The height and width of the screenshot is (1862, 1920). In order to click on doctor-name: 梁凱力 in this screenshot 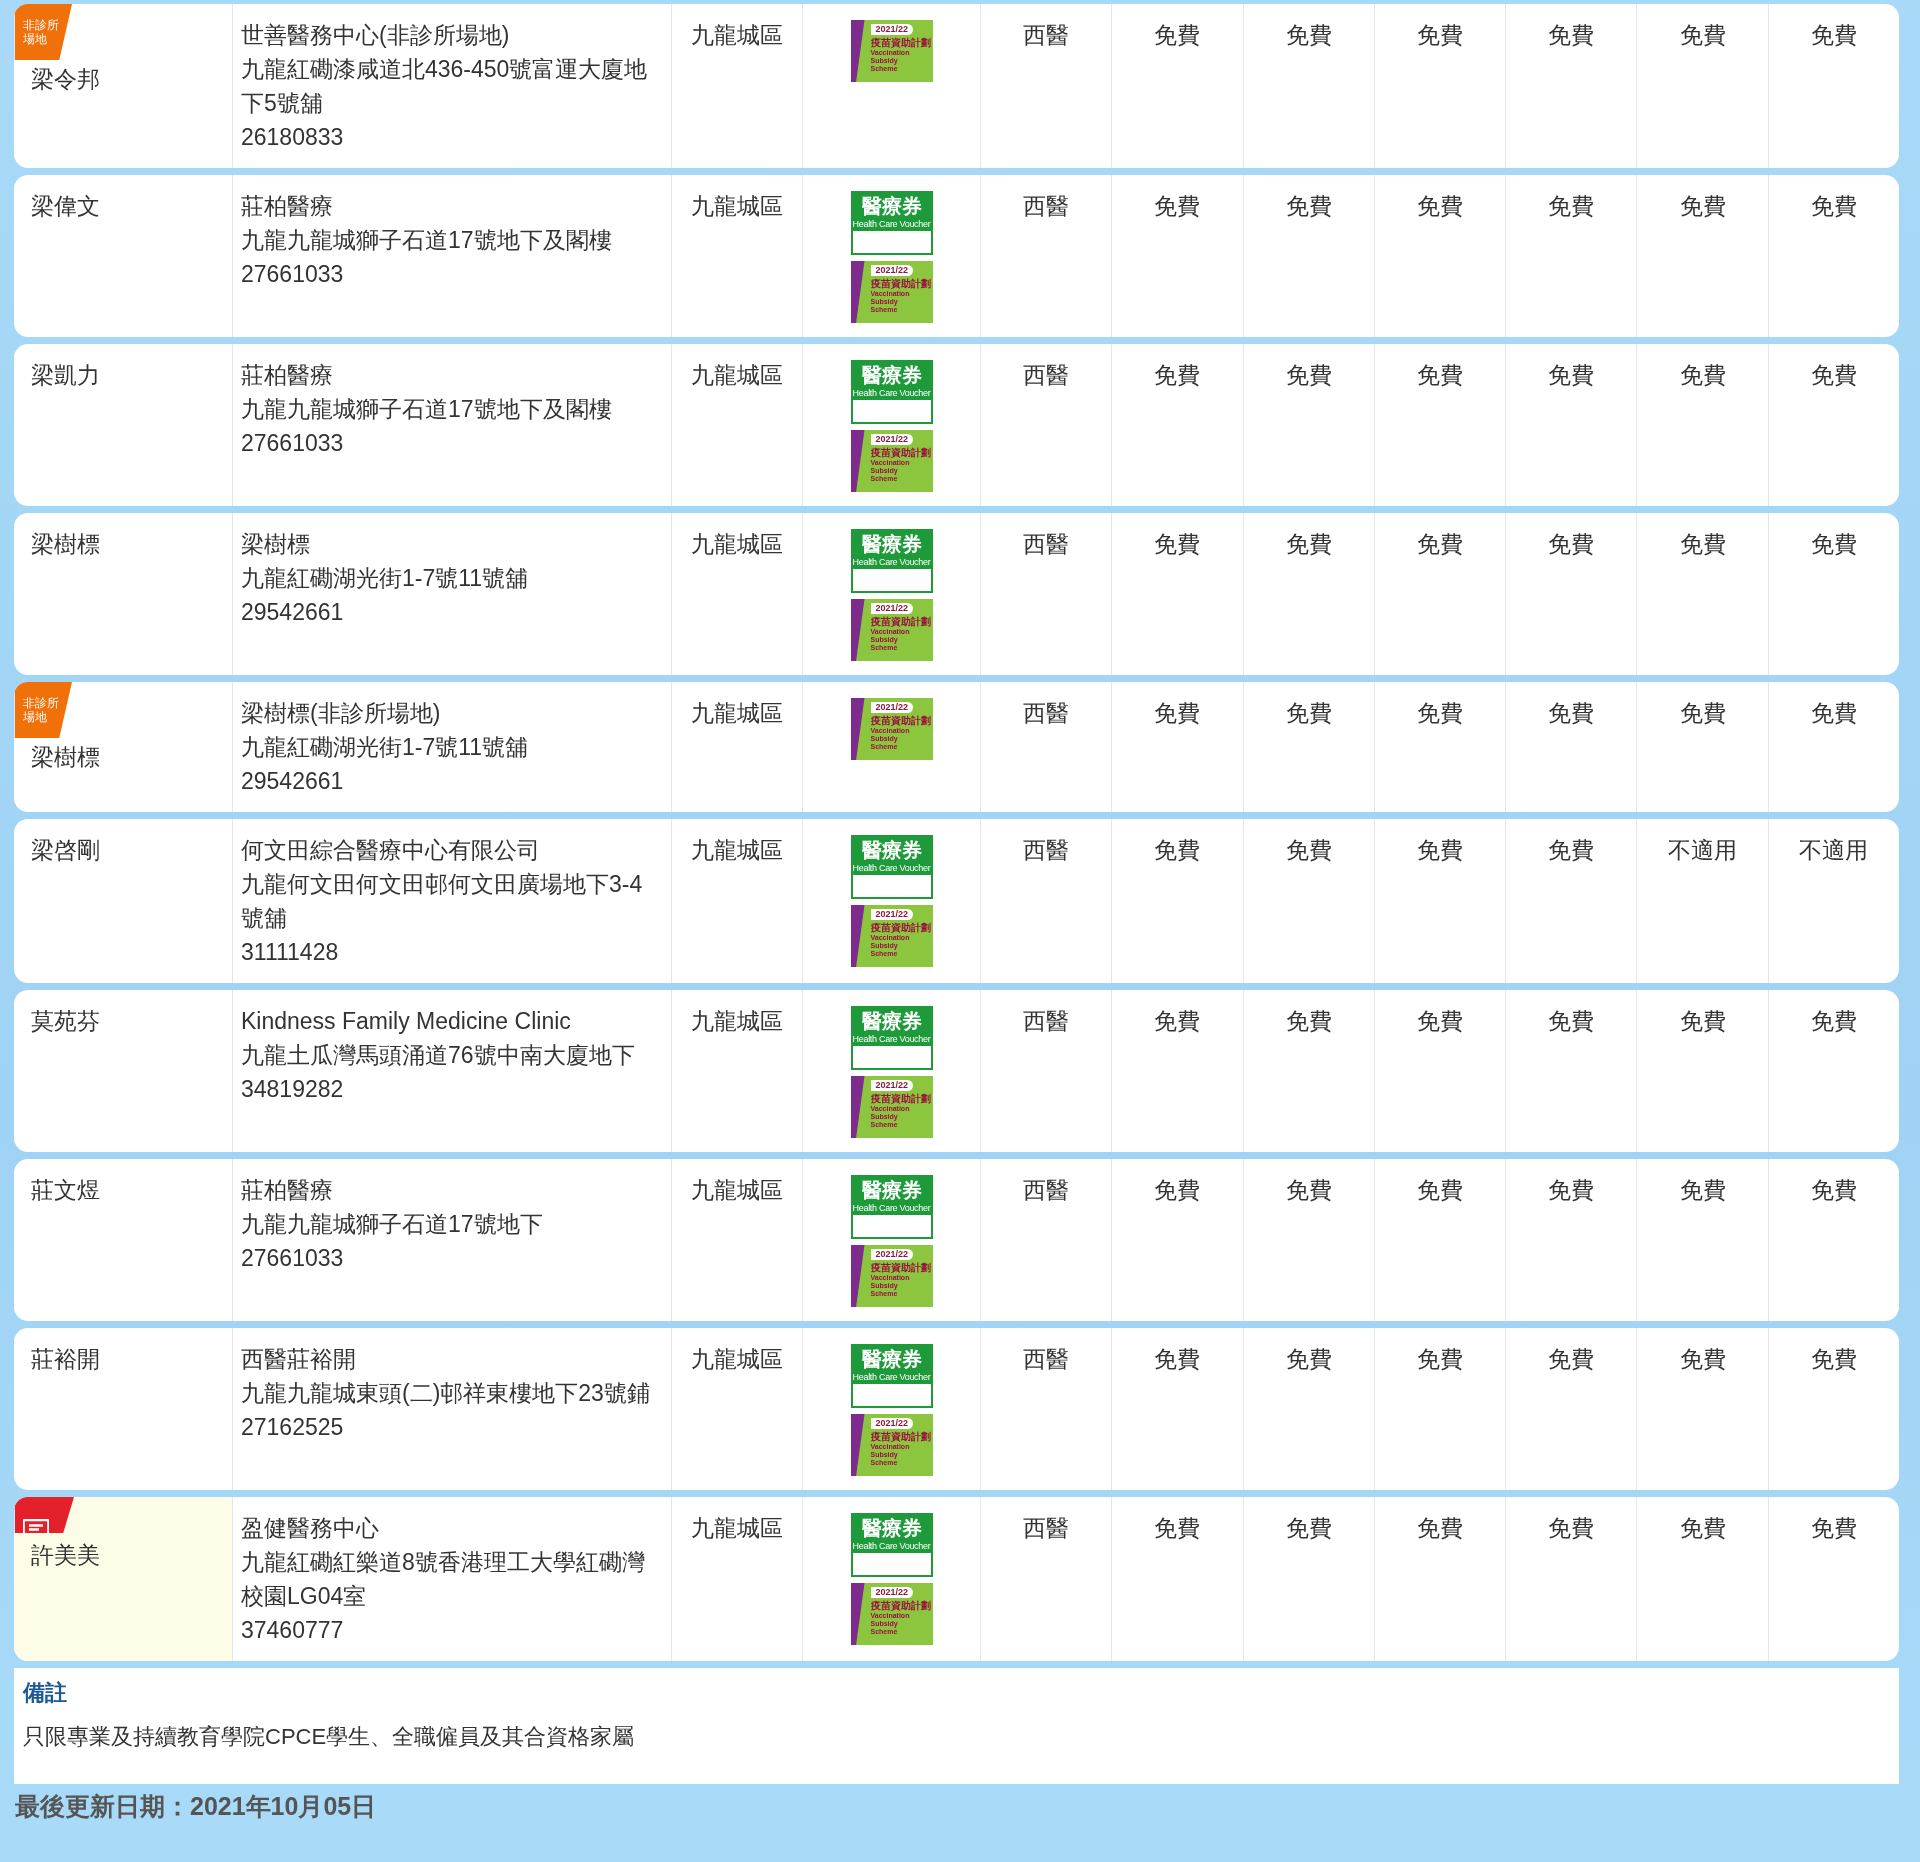, I will do `click(66, 375)`.